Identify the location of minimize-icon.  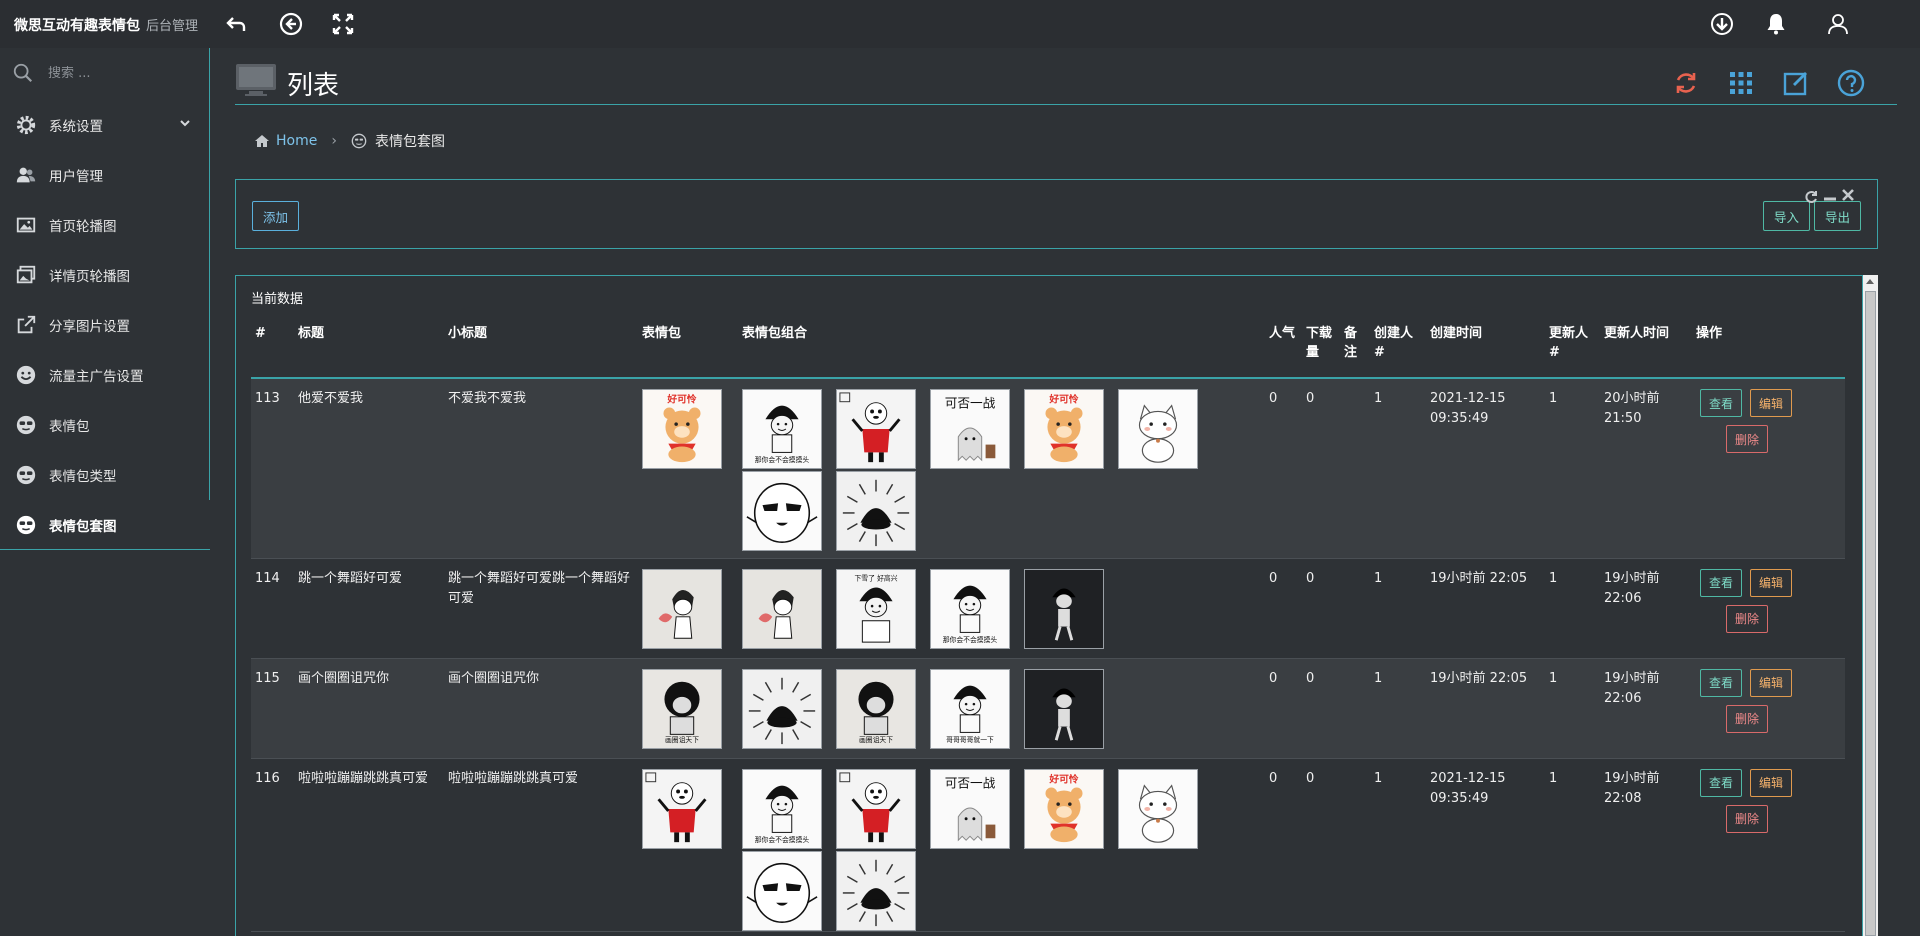
(1830, 197).